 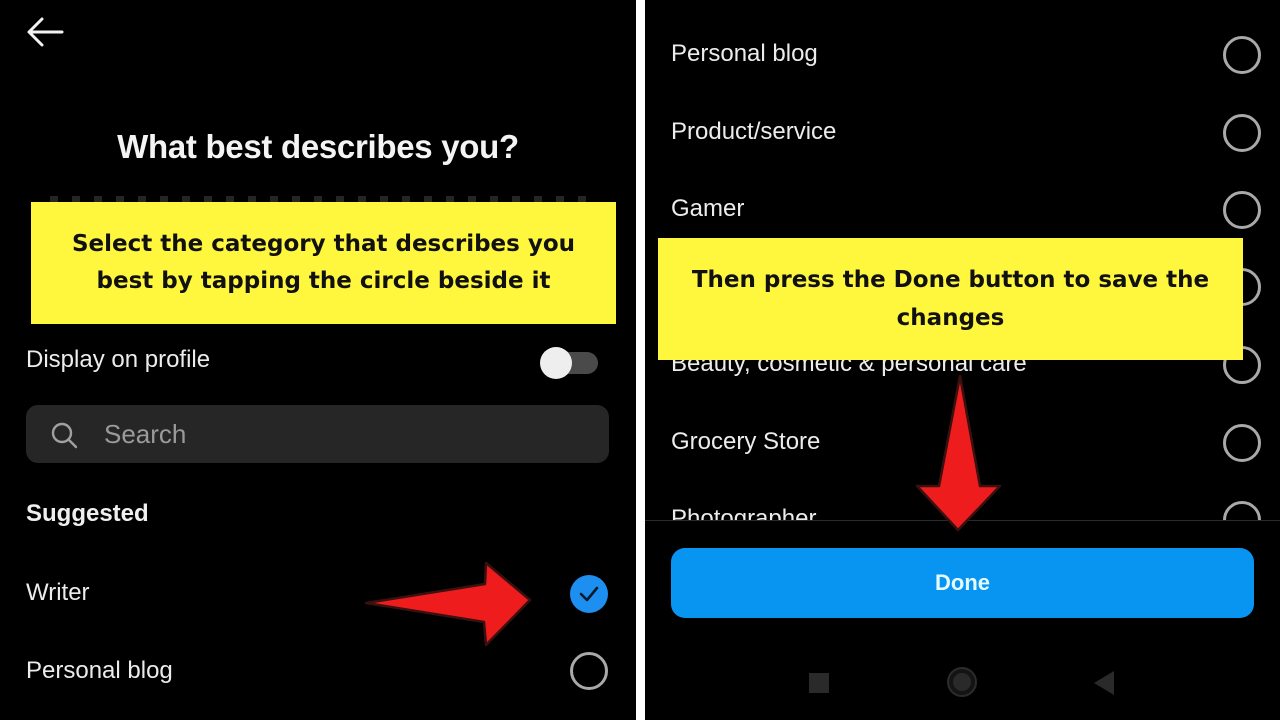 What do you see at coordinates (318, 594) in the screenshot?
I see `option-writer: Writer` at bounding box center [318, 594].